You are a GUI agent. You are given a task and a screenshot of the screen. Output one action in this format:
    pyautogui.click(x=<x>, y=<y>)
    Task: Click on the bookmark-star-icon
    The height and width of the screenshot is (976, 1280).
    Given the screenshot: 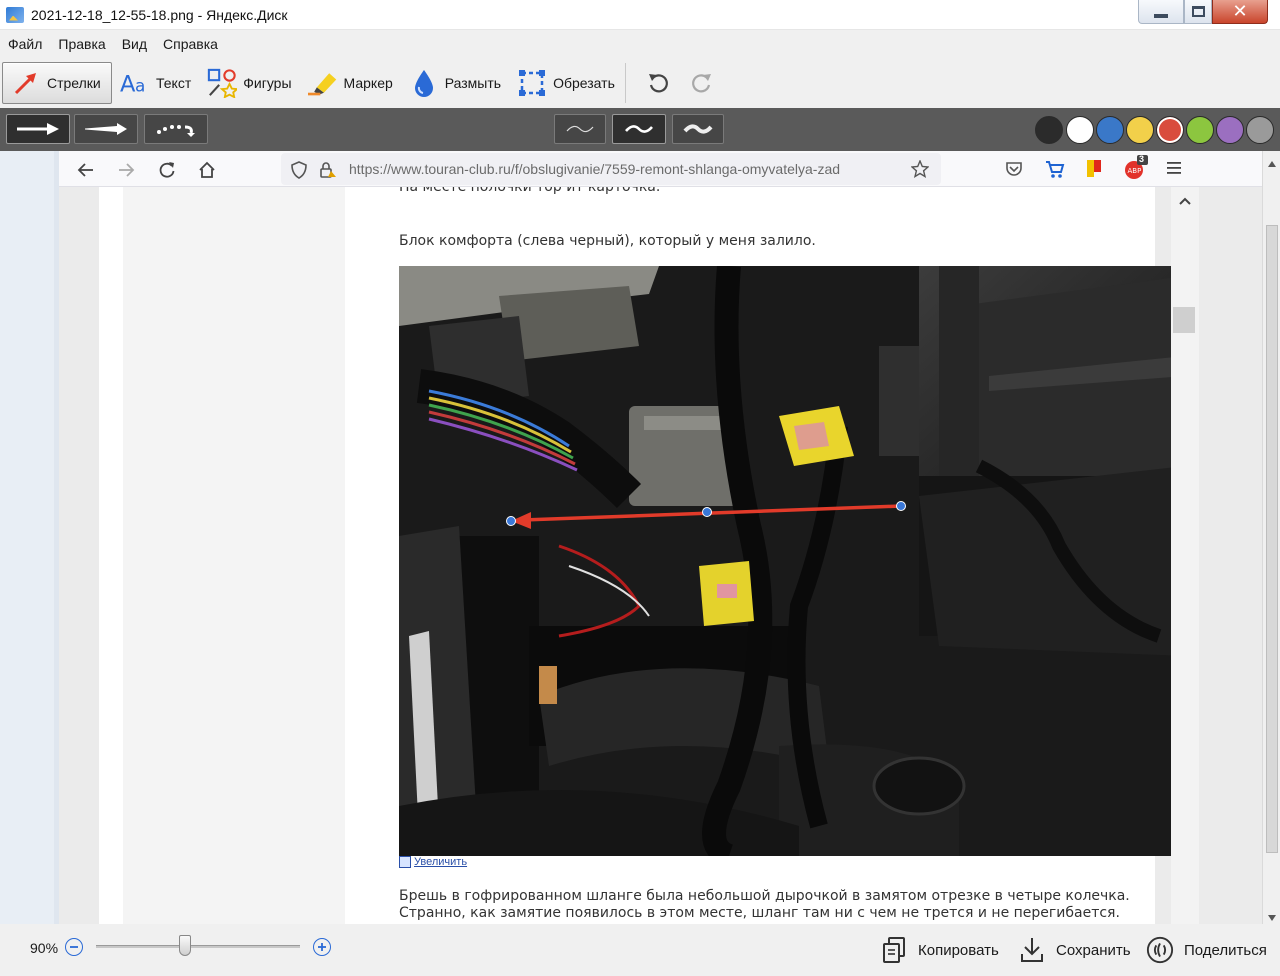 What is the action you would take?
    pyautogui.click(x=920, y=170)
    